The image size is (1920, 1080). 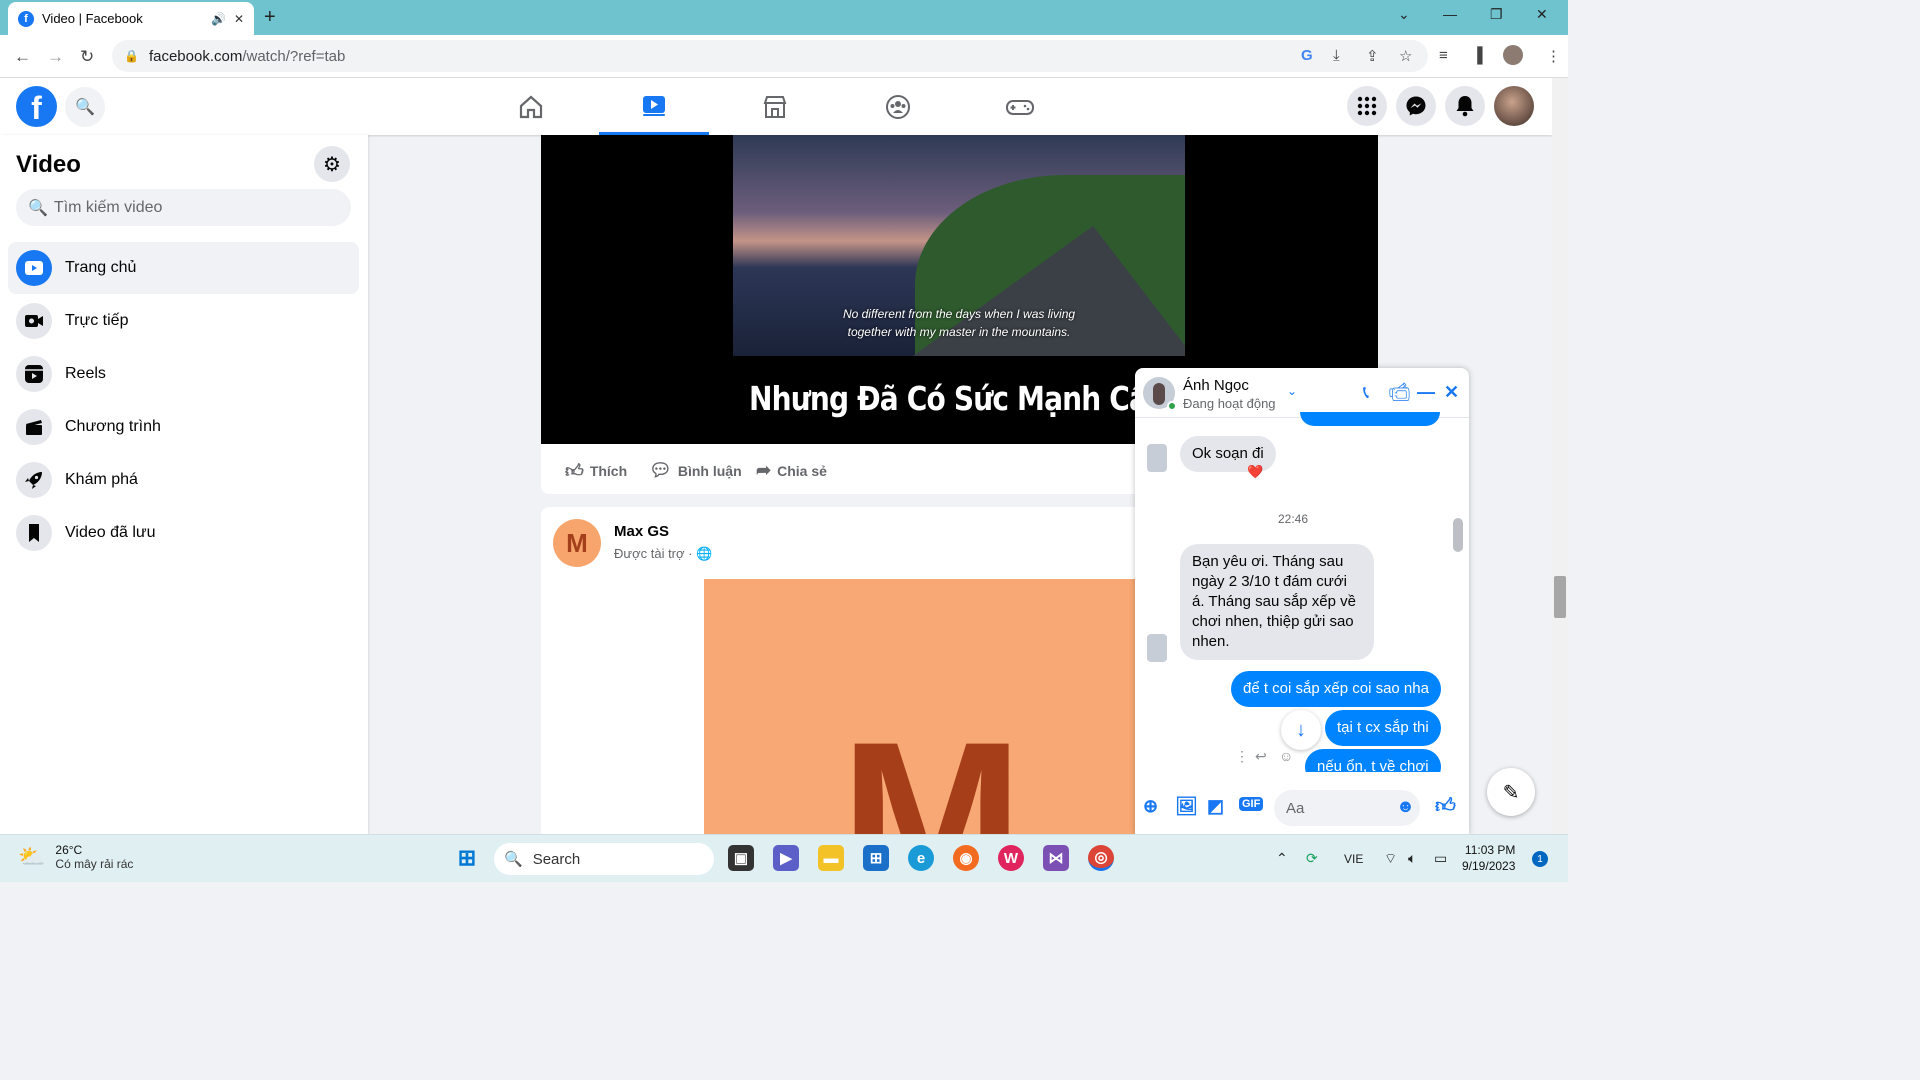 What do you see at coordinates (34, 321) in the screenshot?
I see `live-icon` at bounding box center [34, 321].